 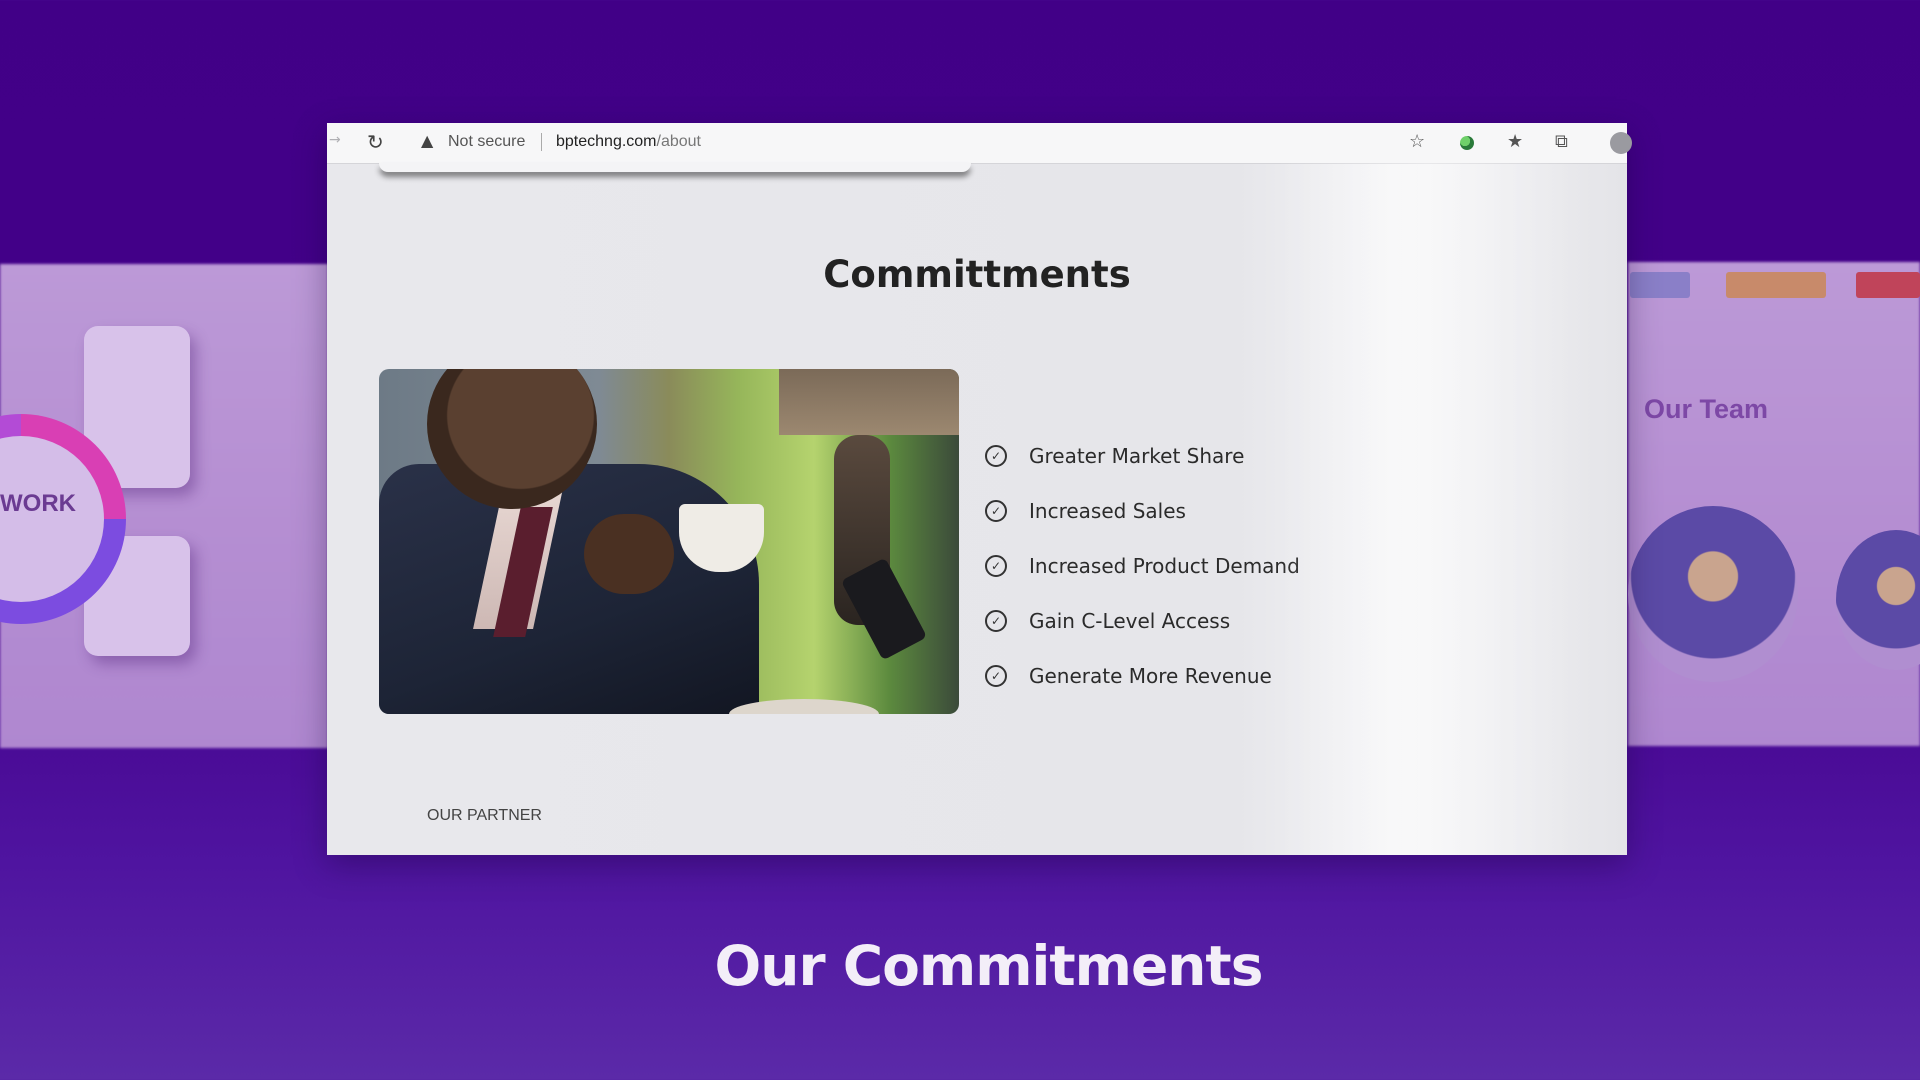 What do you see at coordinates (1417, 141) in the screenshot?
I see `favorite-star-icon: ☆` at bounding box center [1417, 141].